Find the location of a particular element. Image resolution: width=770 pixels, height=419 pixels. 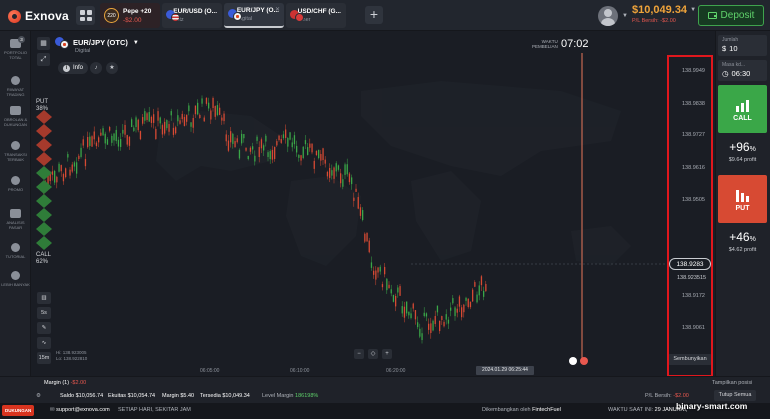

deposit-label: Deposit is located at coordinates (737, 15).